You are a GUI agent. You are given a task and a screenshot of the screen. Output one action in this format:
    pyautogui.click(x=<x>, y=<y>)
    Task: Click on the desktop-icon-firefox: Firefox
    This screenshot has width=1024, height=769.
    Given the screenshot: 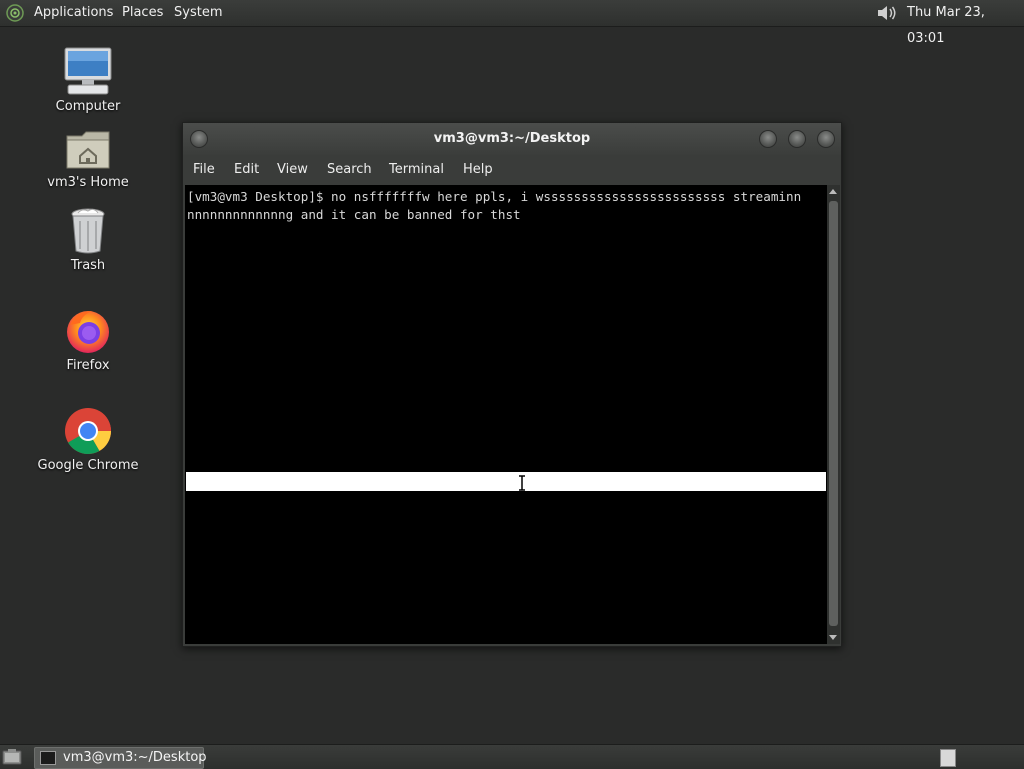 What is the action you would take?
    pyautogui.click(x=88, y=340)
    